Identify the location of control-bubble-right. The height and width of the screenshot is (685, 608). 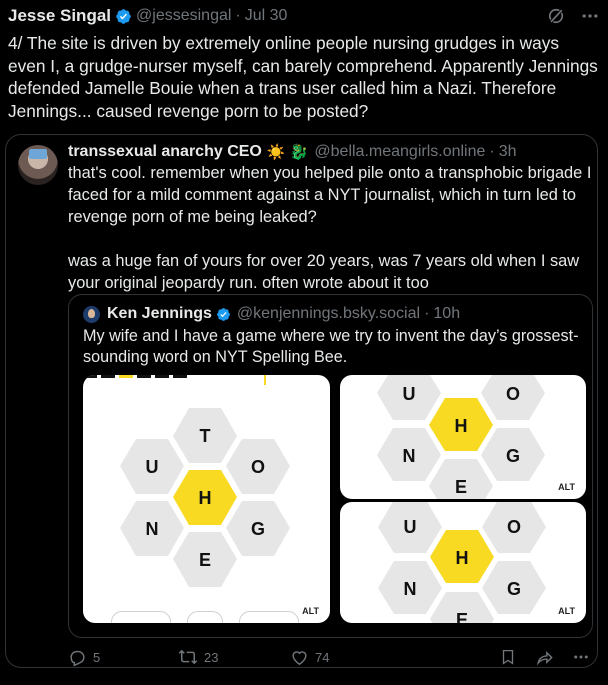
(269, 617).